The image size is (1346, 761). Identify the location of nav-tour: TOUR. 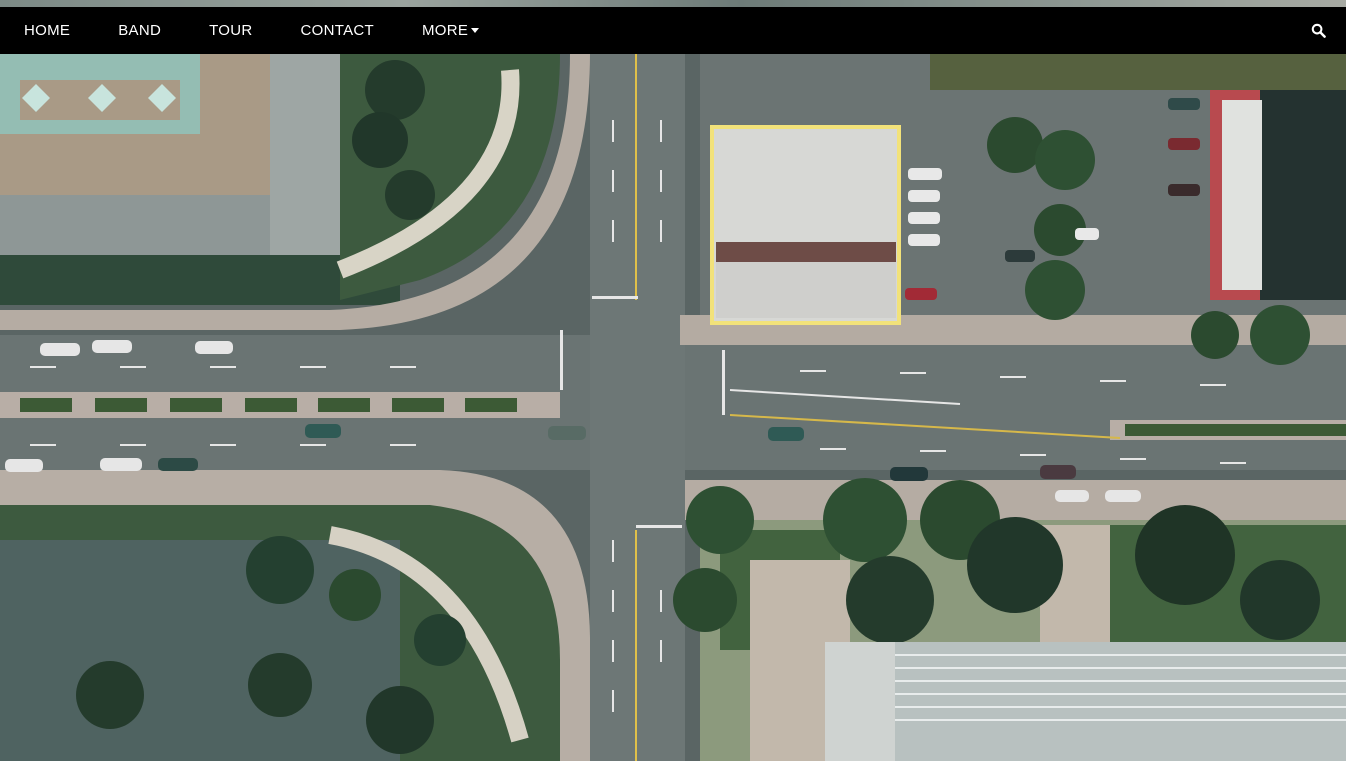
(230, 30).